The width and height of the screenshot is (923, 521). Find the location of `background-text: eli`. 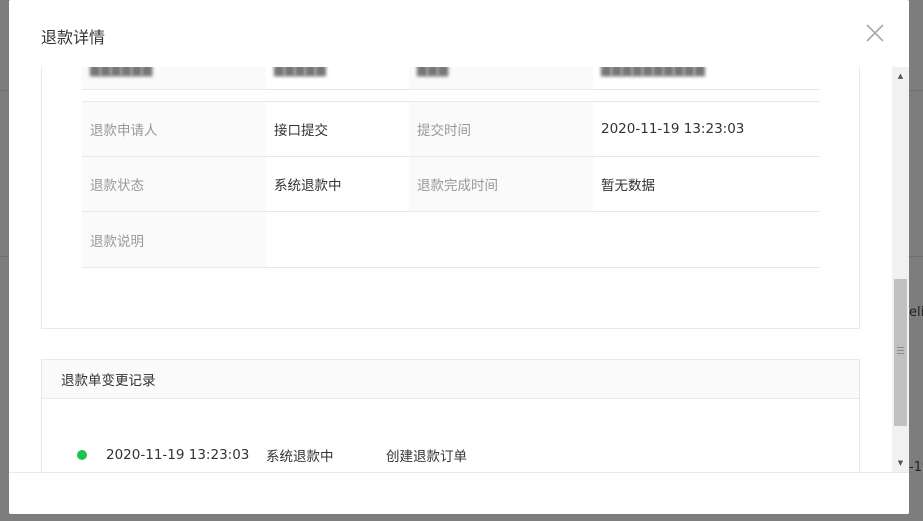

background-text: eli is located at coordinates (916, 312).